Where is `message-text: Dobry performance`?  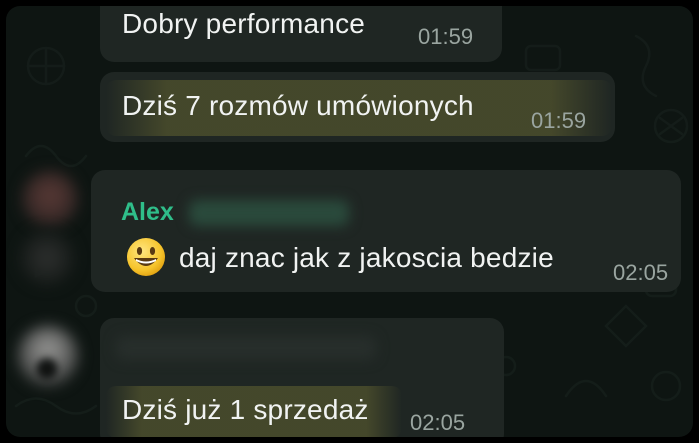
message-text: Dobry performance is located at coordinates (244, 23).